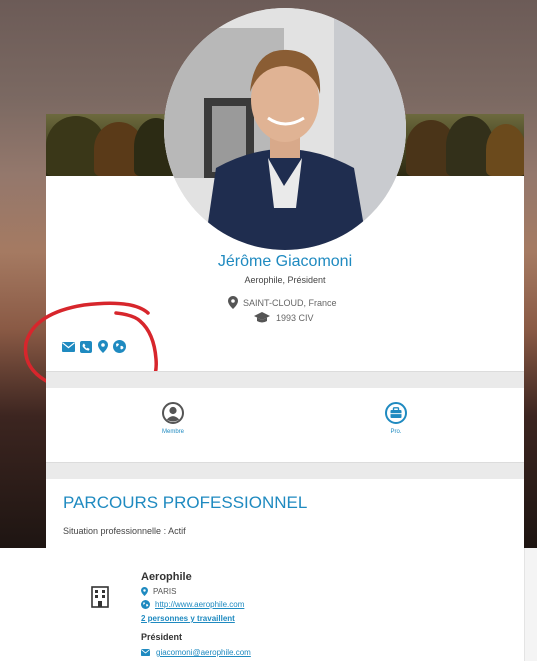  I want to click on scrollbar-track, so click(530, 604).